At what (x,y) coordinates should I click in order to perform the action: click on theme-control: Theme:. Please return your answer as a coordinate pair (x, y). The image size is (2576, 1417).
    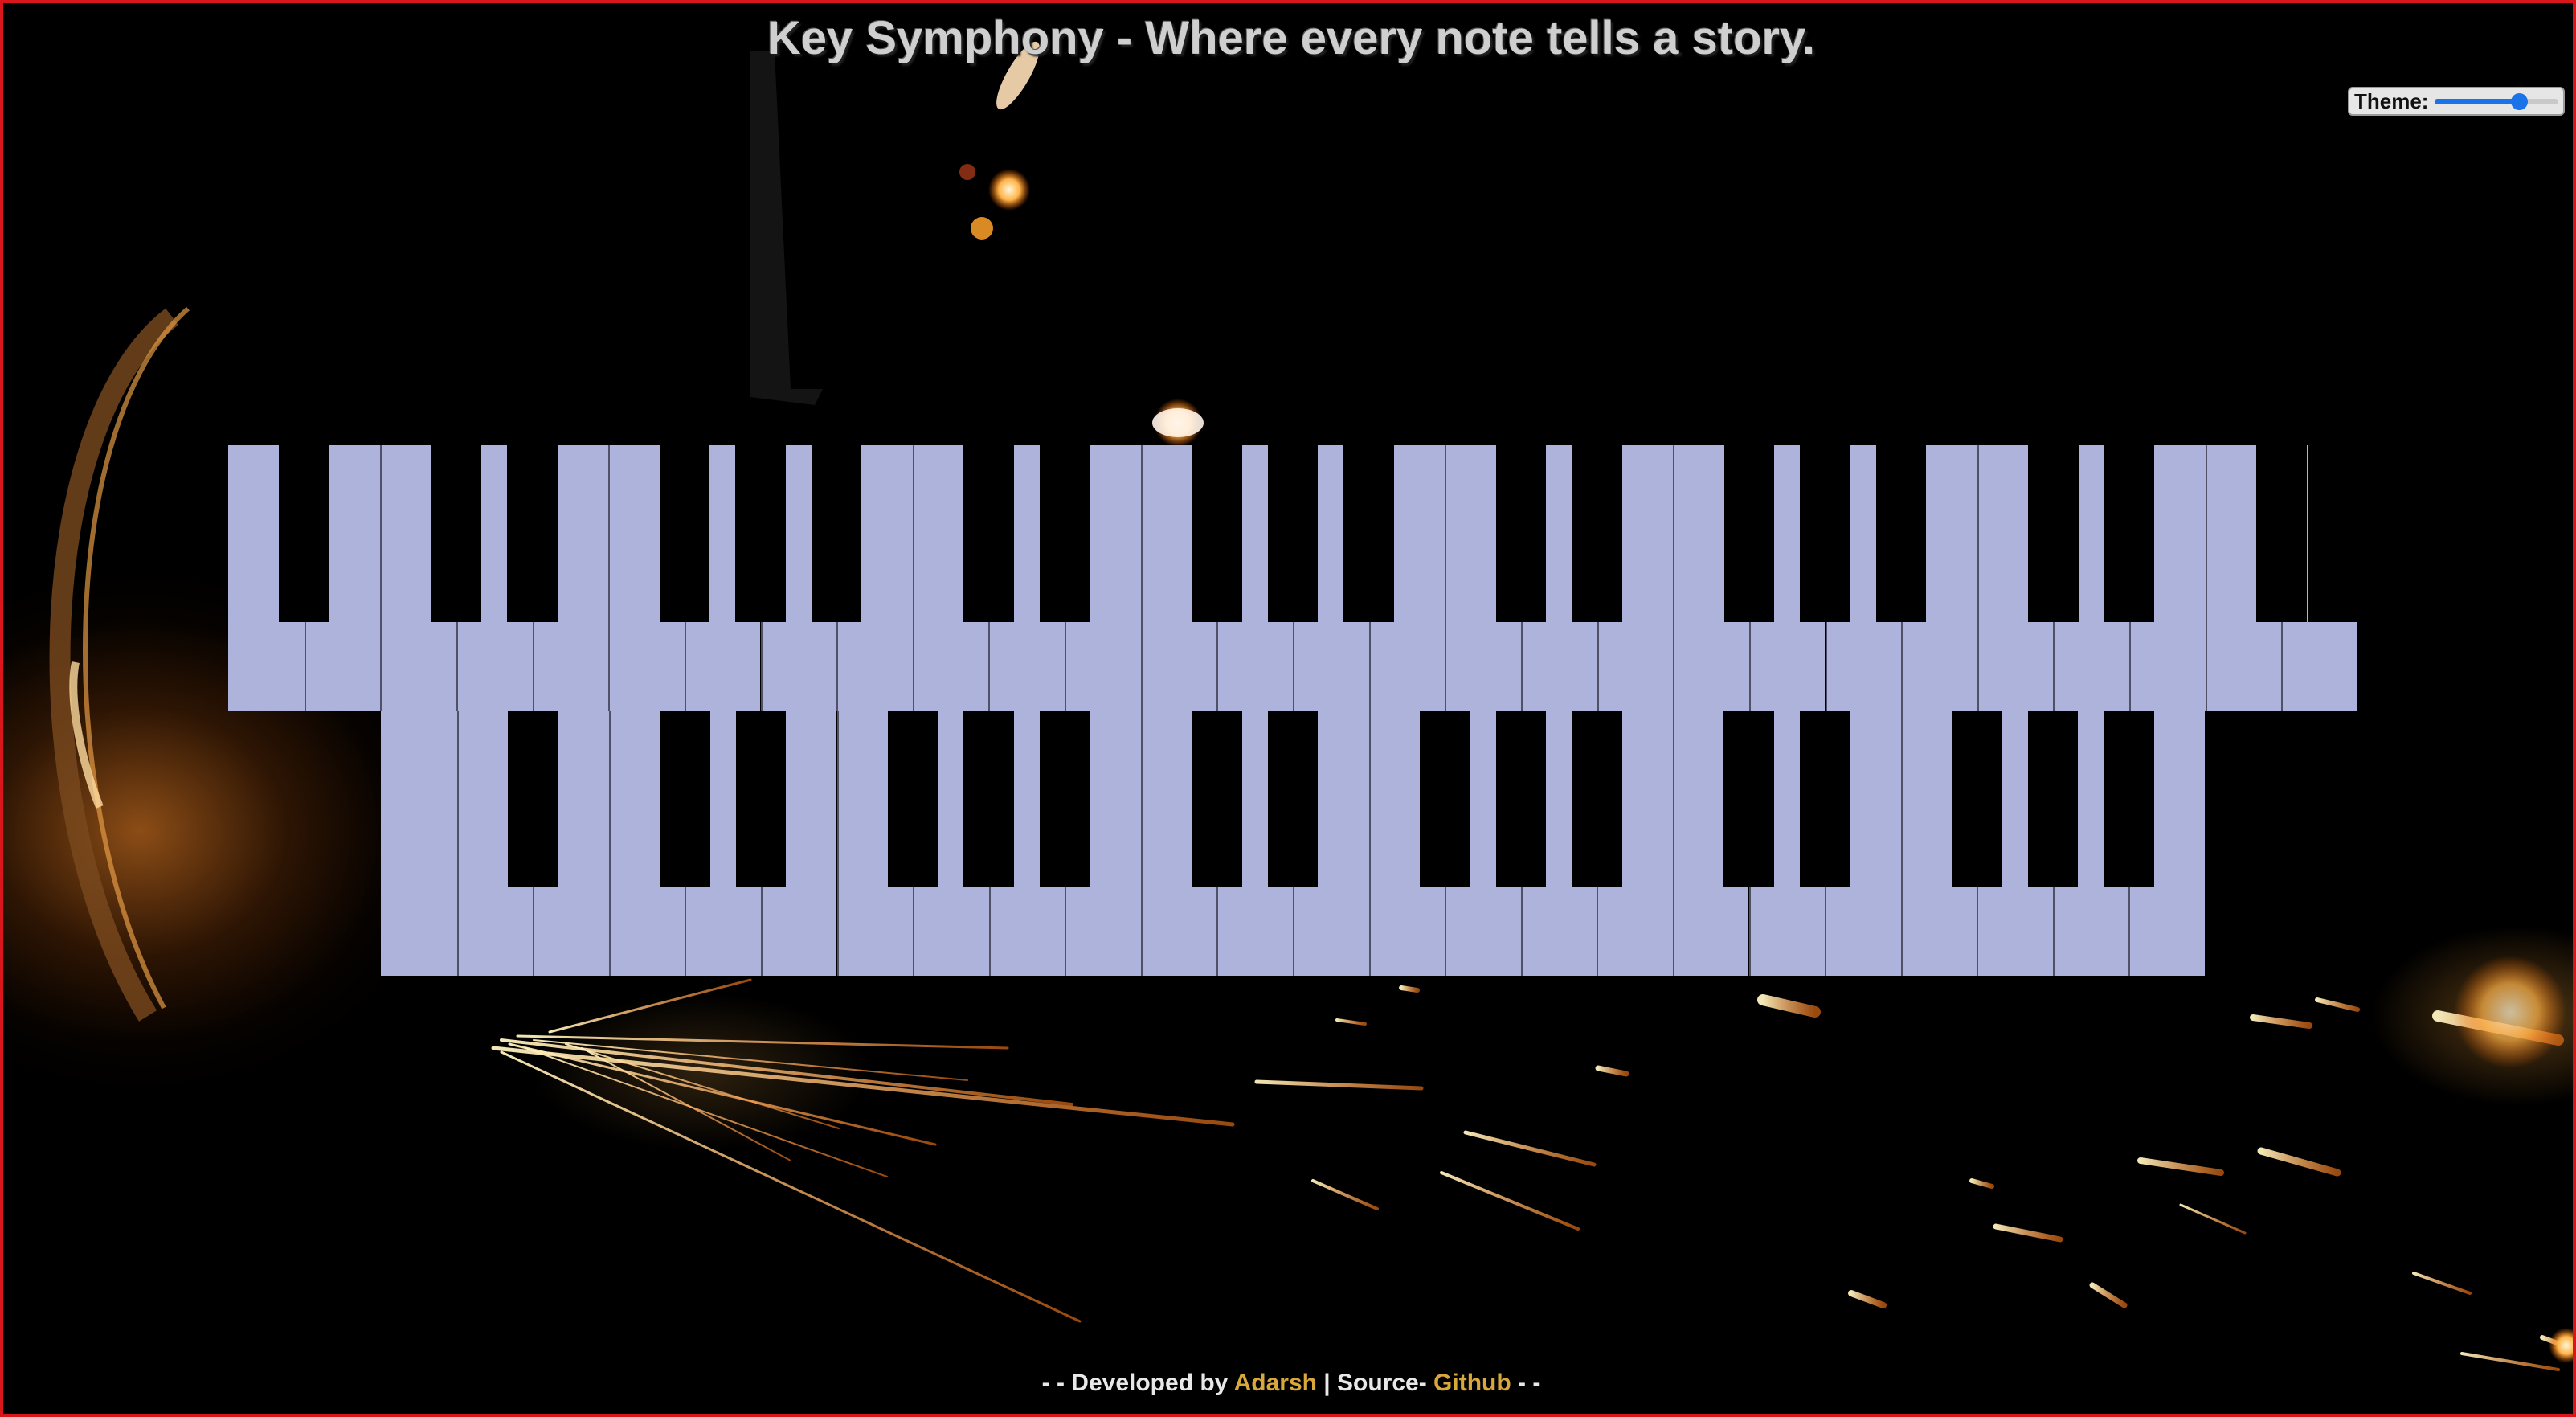
    Looking at the image, I should click on (2456, 101).